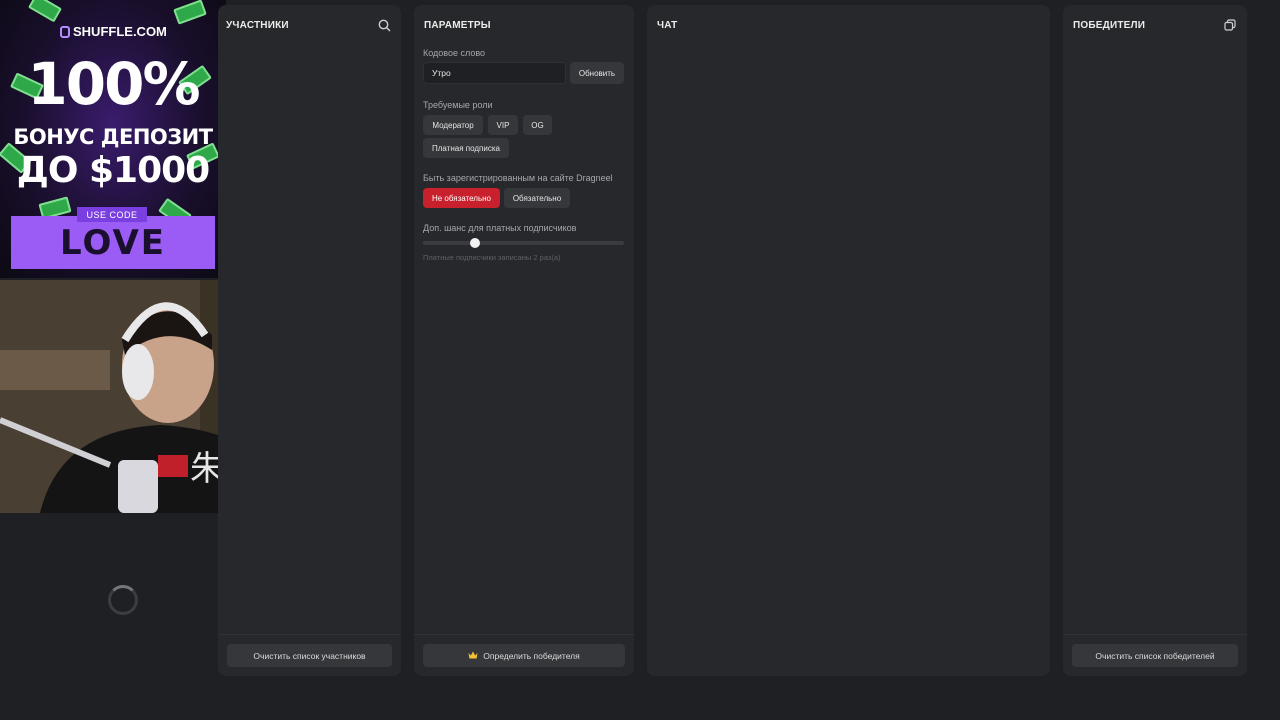 This screenshot has width=1280, height=720. I want to click on pick-winner-label: Определить победителя, so click(531, 655).